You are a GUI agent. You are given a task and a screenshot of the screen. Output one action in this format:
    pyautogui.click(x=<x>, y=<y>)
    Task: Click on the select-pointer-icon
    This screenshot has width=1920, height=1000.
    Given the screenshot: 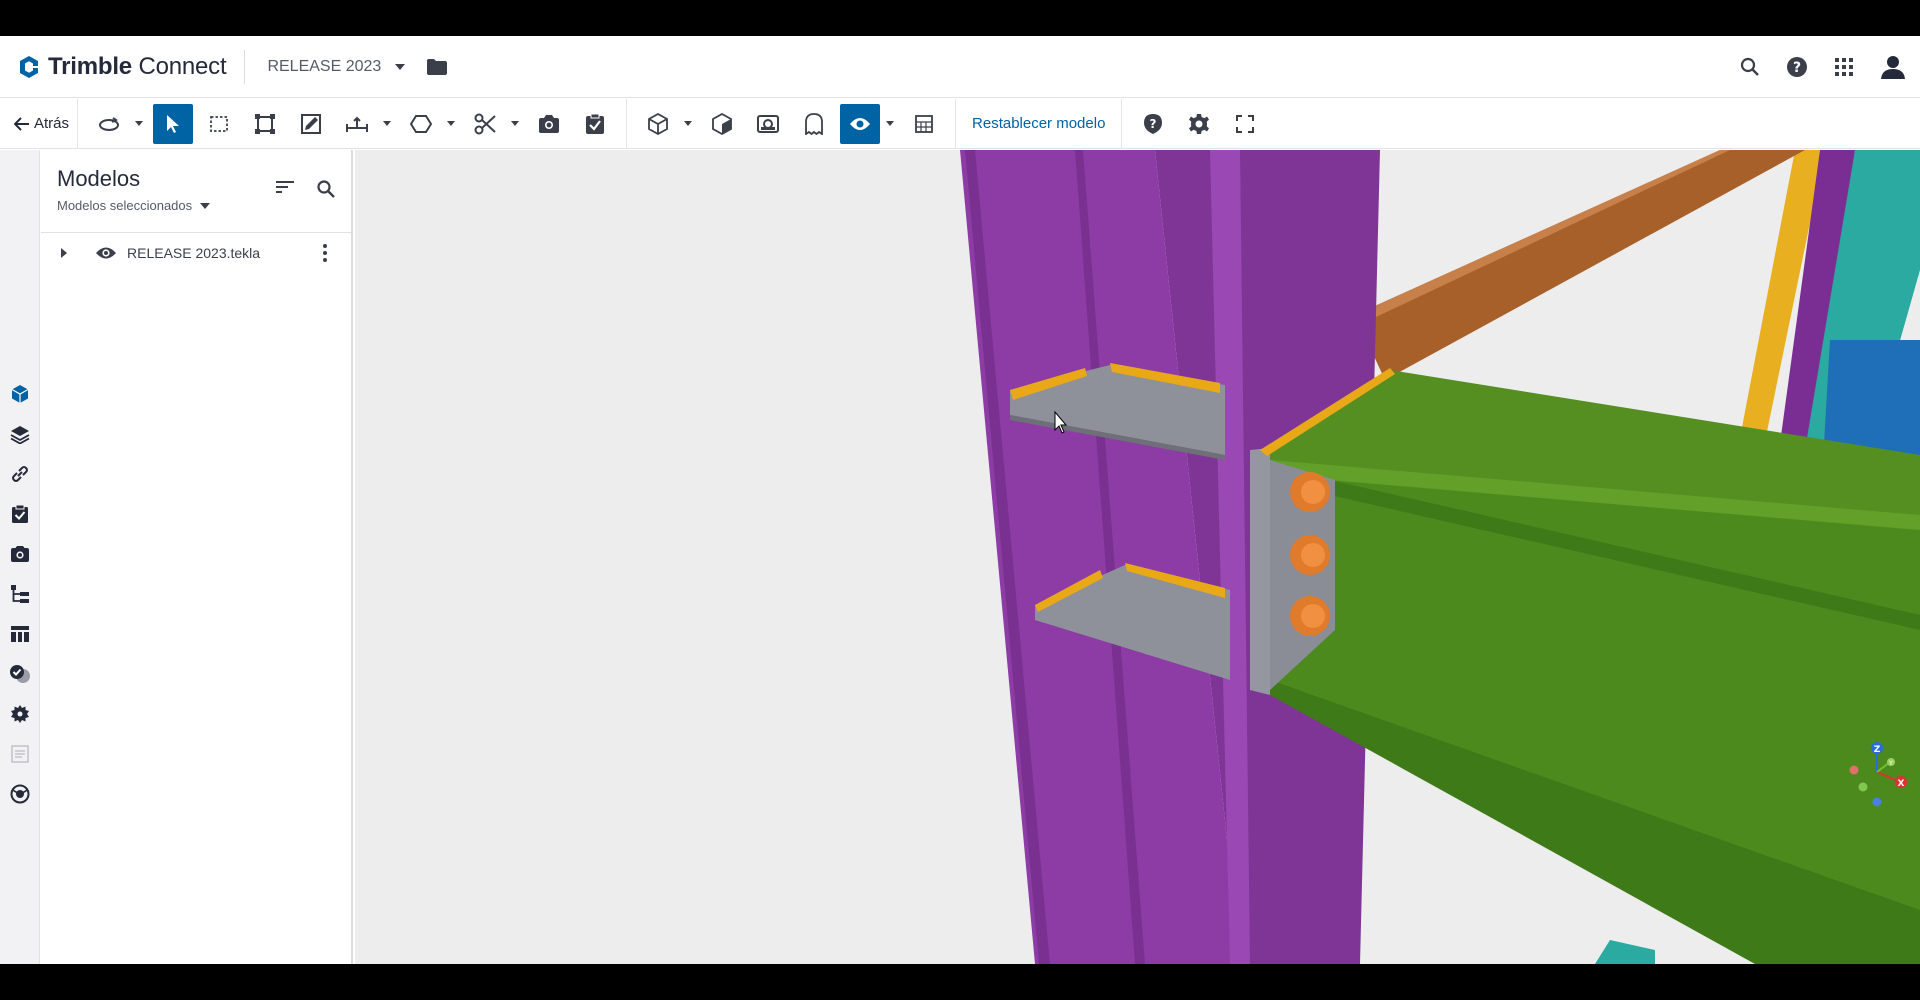 What is the action you would take?
    pyautogui.click(x=173, y=123)
    